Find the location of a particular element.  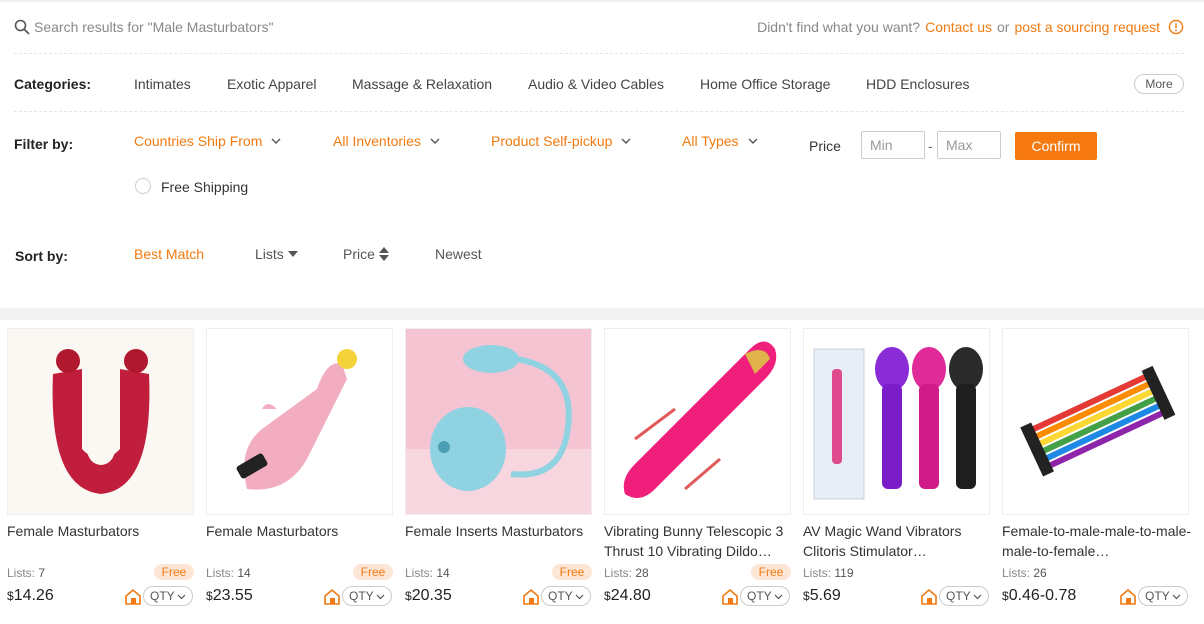

sort-option-label: Best Match is located at coordinates (169, 254).